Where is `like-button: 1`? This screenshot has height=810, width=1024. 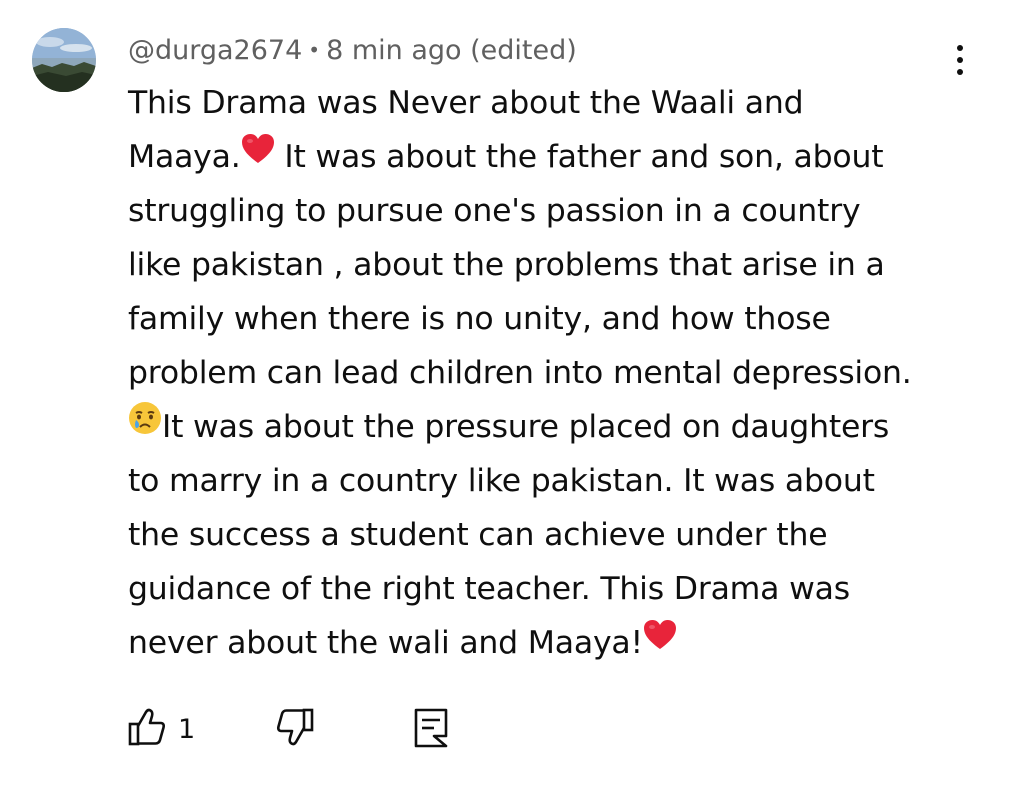
like-button: 1 is located at coordinates (161, 729).